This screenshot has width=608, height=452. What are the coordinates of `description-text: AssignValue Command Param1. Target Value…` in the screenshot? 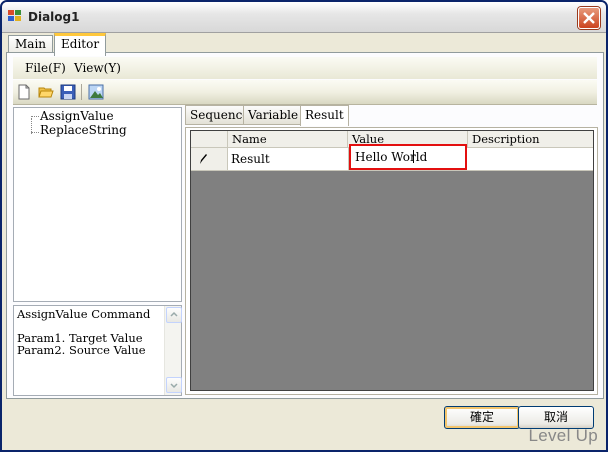 It's located at (87, 332).